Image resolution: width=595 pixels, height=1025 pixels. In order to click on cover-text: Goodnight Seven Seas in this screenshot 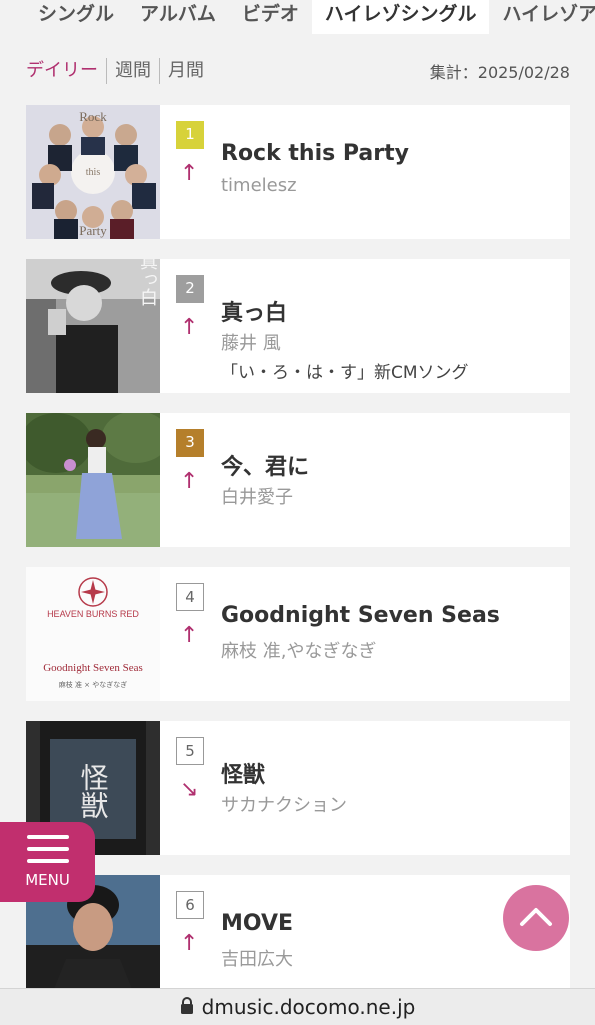, I will do `click(93, 668)`.